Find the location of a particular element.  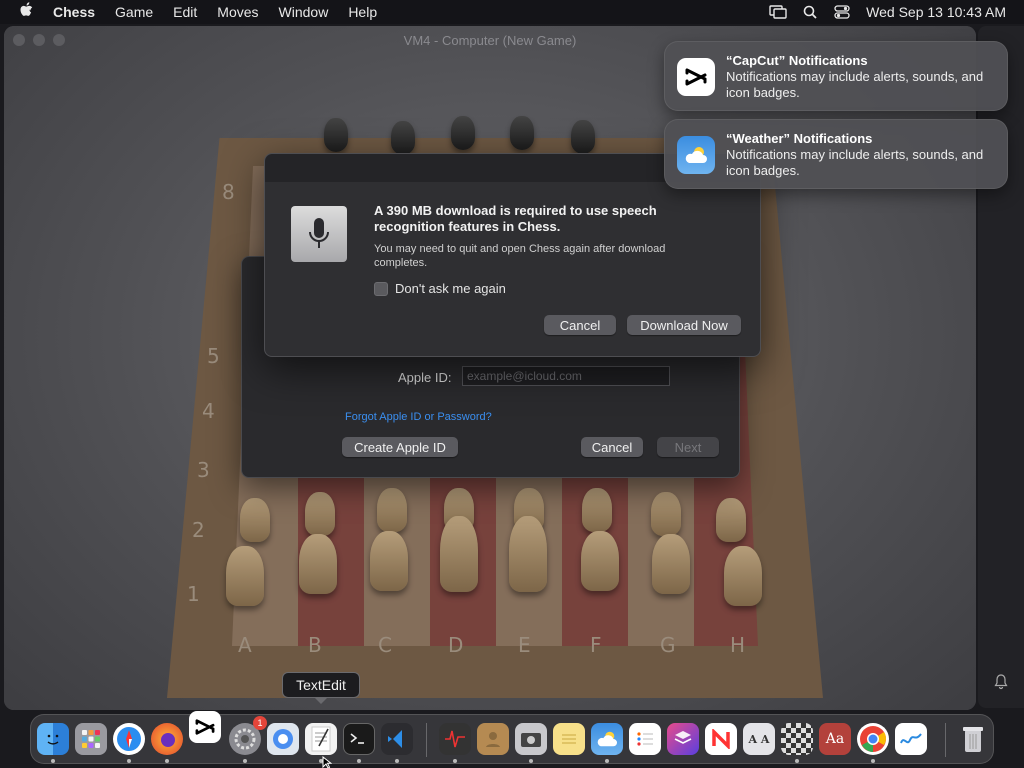

capcut-icon is located at coordinates (696, 77).